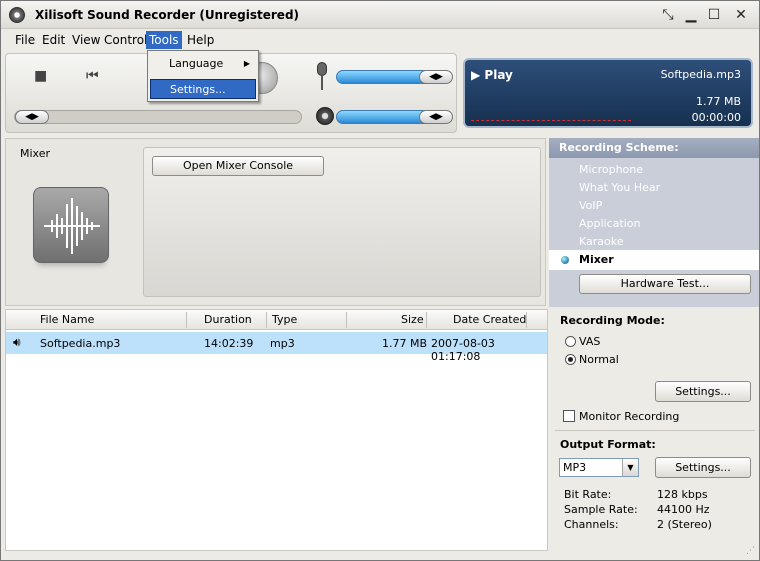  I want to click on rewind-icon: ⏮, so click(92, 76).